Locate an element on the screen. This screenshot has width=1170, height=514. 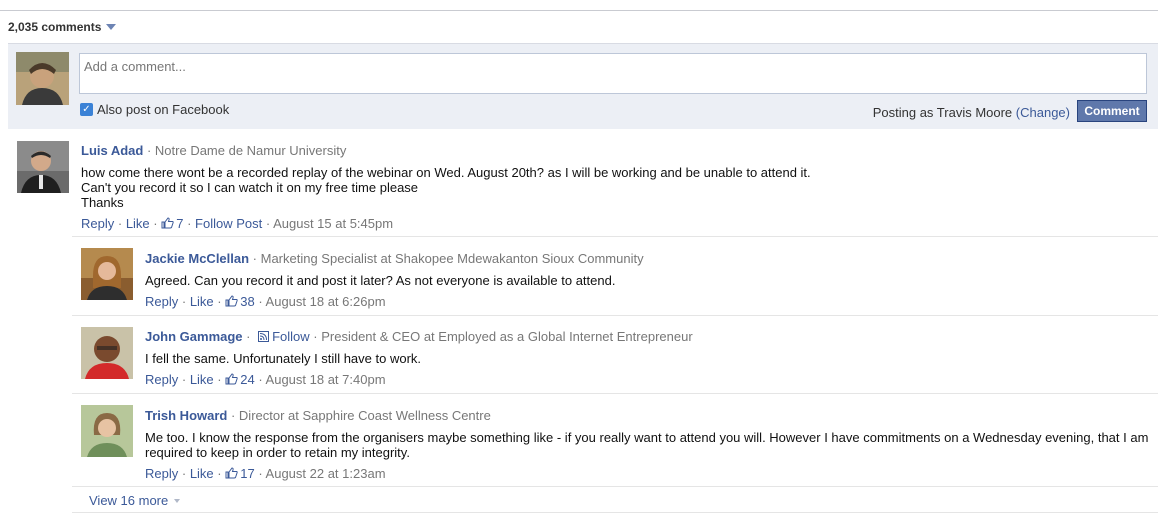
comment-line: Thanks is located at coordinates (102, 202).